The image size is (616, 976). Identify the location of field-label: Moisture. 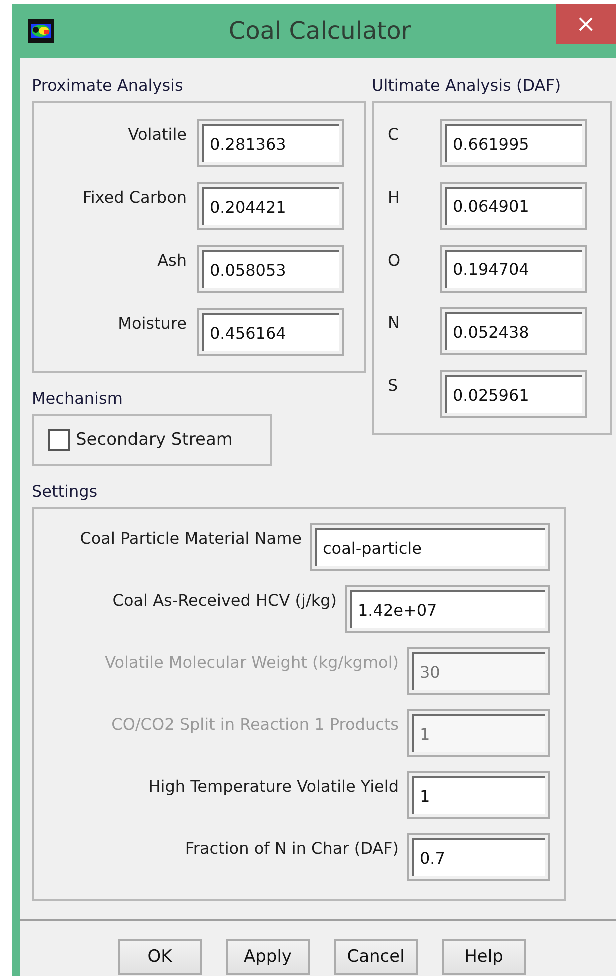
(152, 323).